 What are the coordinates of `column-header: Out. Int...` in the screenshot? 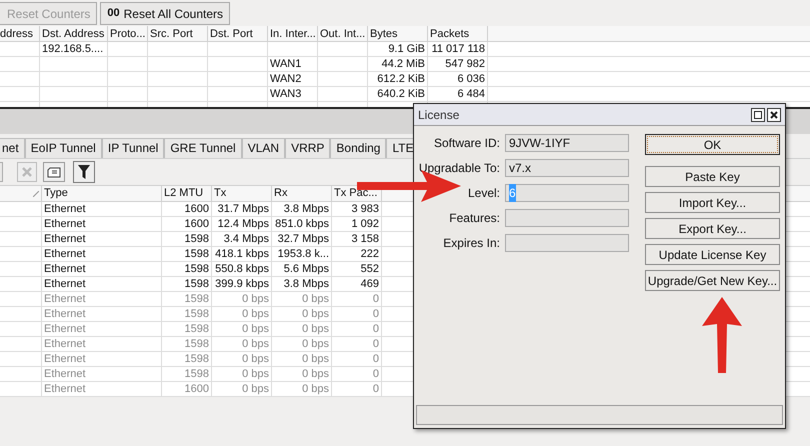 It's located at (343, 33).